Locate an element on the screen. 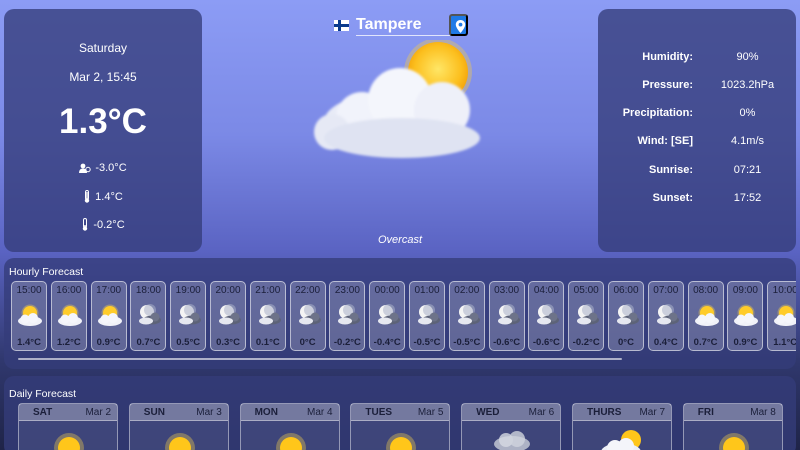  day-card-name: SAT is located at coordinates (43, 412).